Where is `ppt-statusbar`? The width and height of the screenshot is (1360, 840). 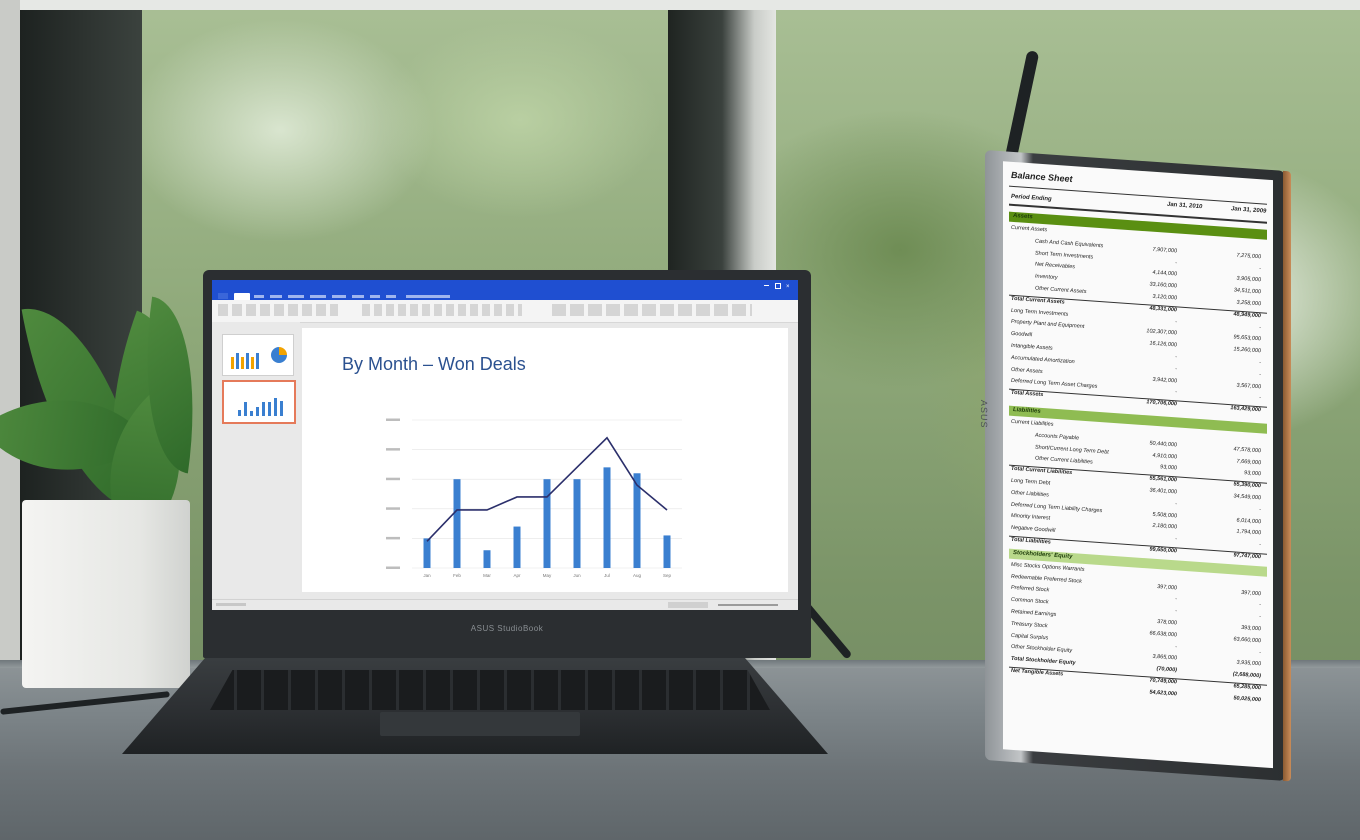 ppt-statusbar is located at coordinates (505, 604).